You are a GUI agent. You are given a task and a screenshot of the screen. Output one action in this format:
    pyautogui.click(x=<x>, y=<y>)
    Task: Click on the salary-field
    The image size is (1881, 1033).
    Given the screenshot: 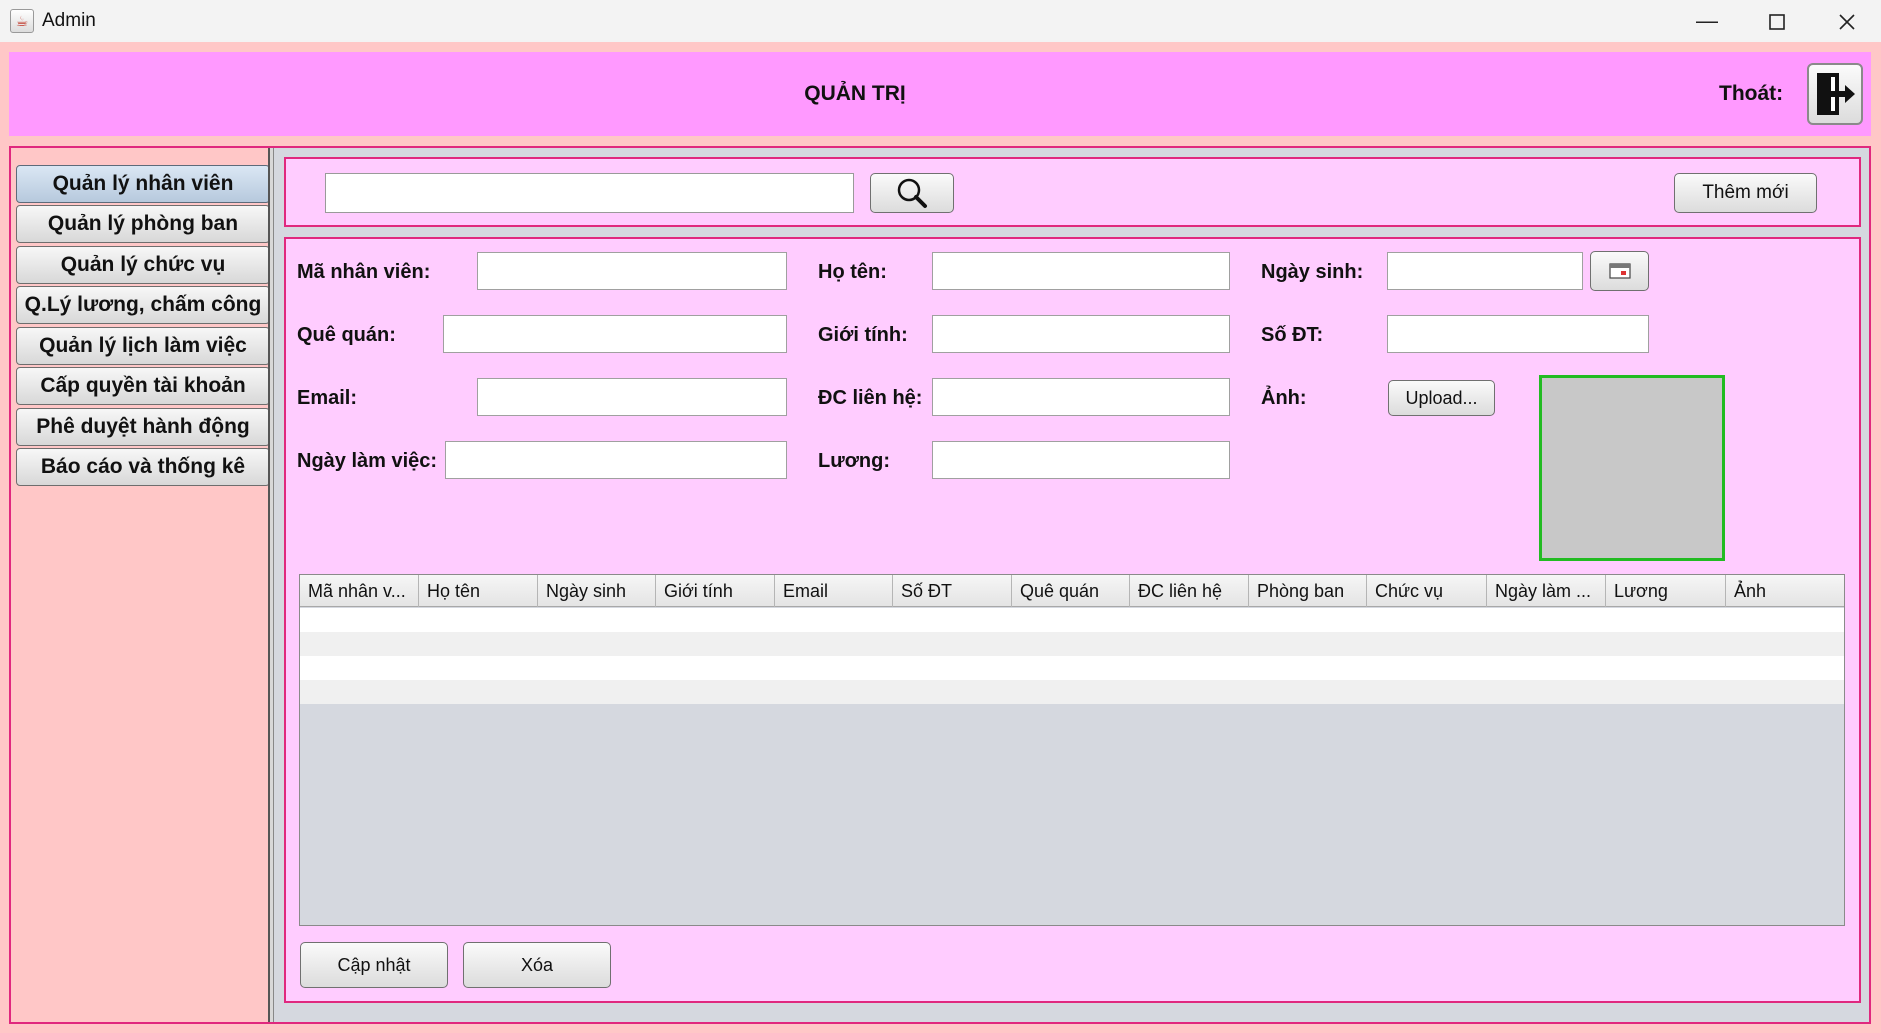 What is the action you would take?
    pyautogui.click(x=1081, y=460)
    